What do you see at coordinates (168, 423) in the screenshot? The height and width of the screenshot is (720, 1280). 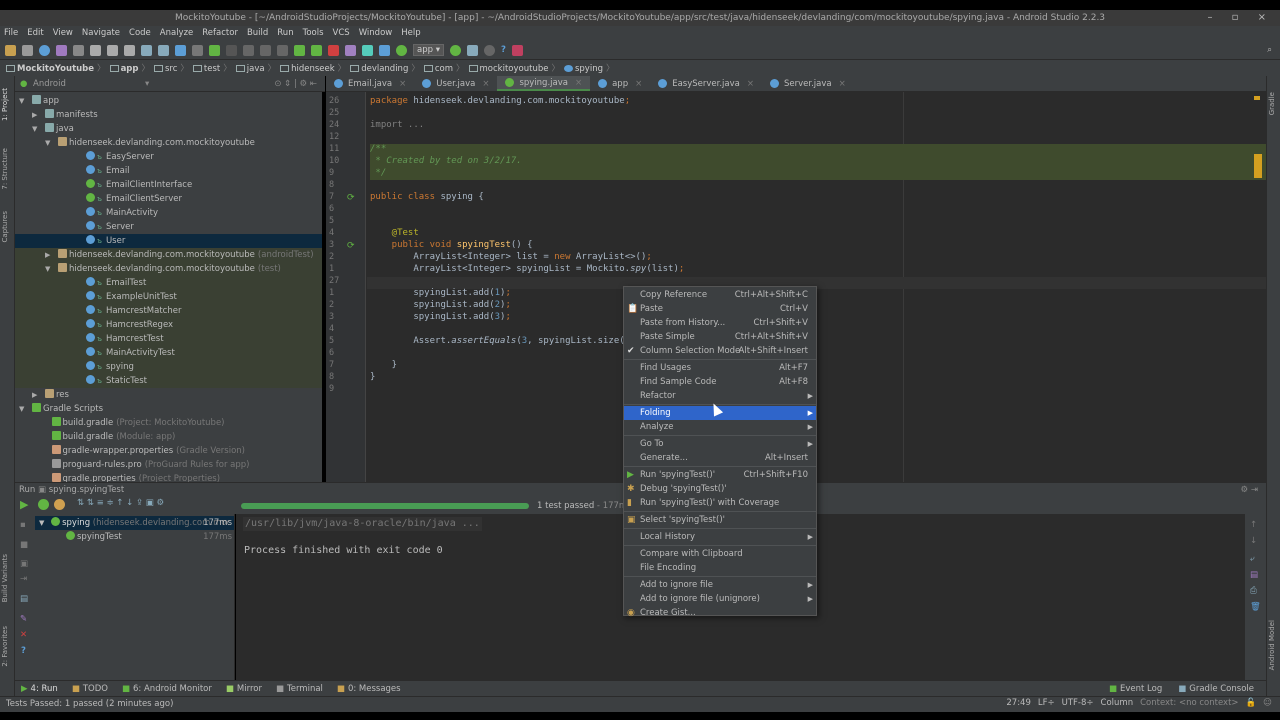 I see `tree-item: build.gradle (Project: MockitoYoutube)` at bounding box center [168, 423].